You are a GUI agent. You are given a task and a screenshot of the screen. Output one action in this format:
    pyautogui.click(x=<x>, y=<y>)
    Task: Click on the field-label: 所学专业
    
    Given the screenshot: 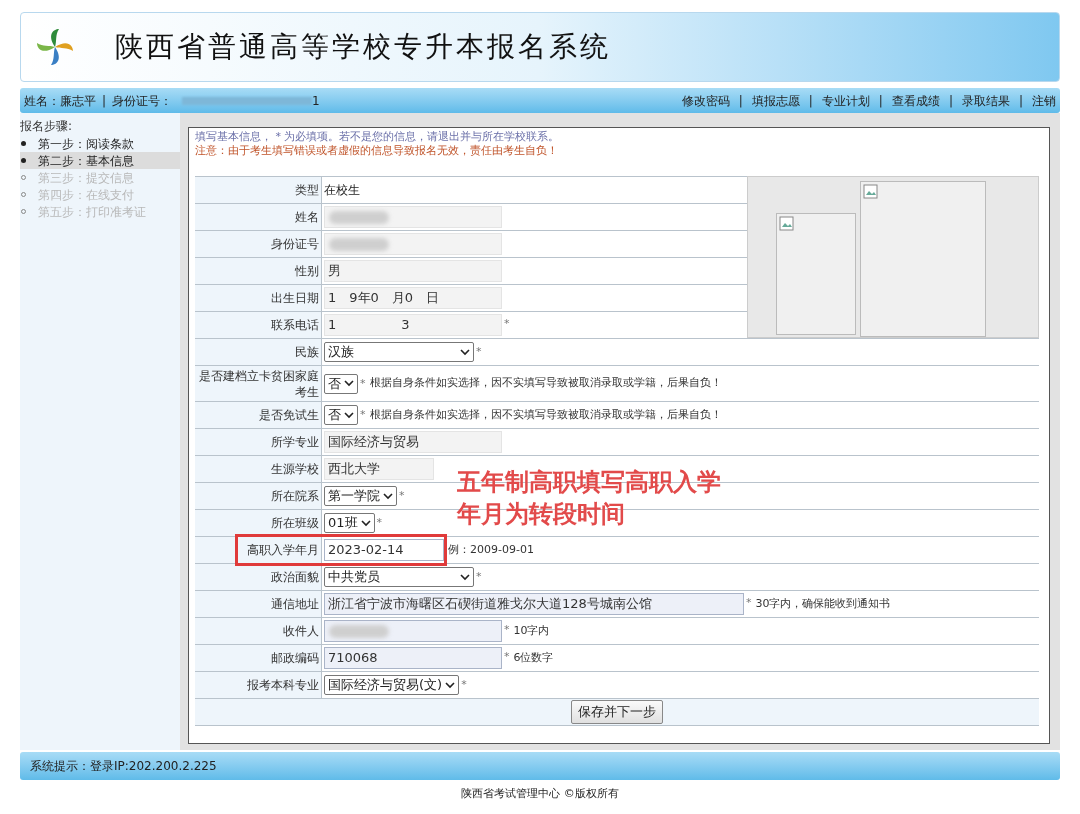 What is the action you would take?
    pyautogui.click(x=295, y=442)
    